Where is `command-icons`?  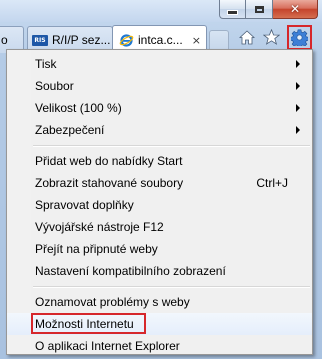
command-icons is located at coordinates (275, 37).